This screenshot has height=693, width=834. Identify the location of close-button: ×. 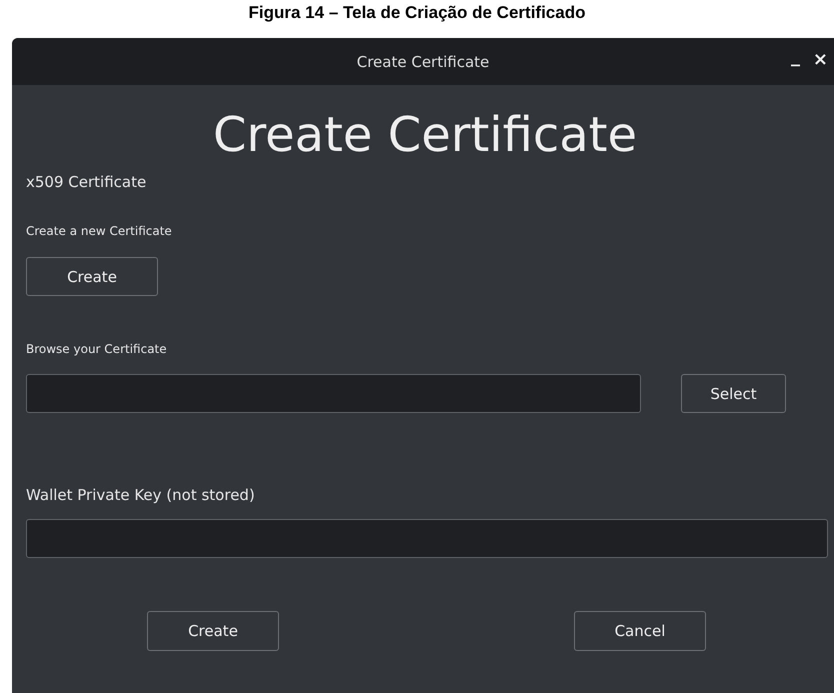
(820, 59).